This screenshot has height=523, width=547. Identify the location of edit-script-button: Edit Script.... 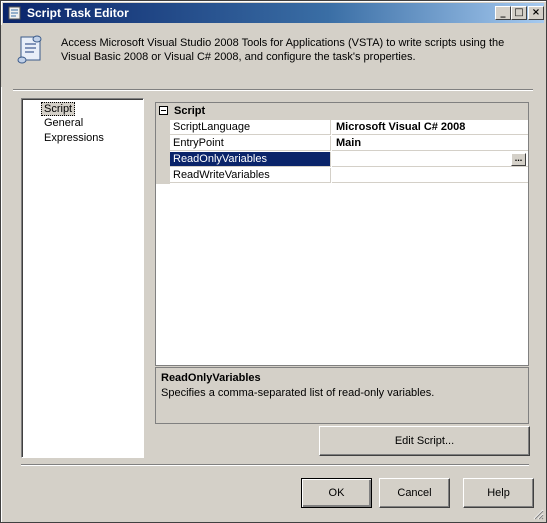
(424, 441).